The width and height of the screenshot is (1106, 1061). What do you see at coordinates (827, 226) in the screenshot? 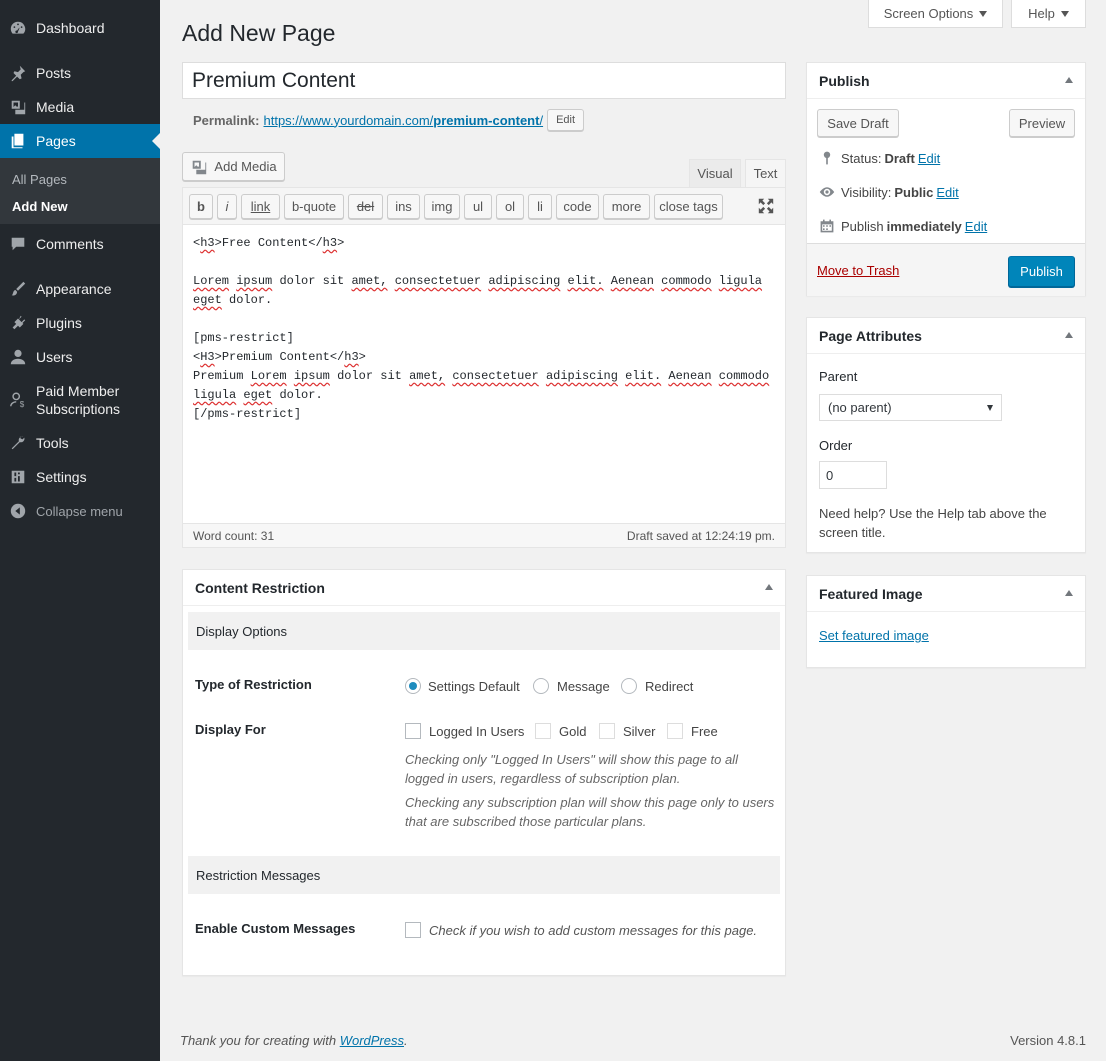
I see `calendar-icon` at bounding box center [827, 226].